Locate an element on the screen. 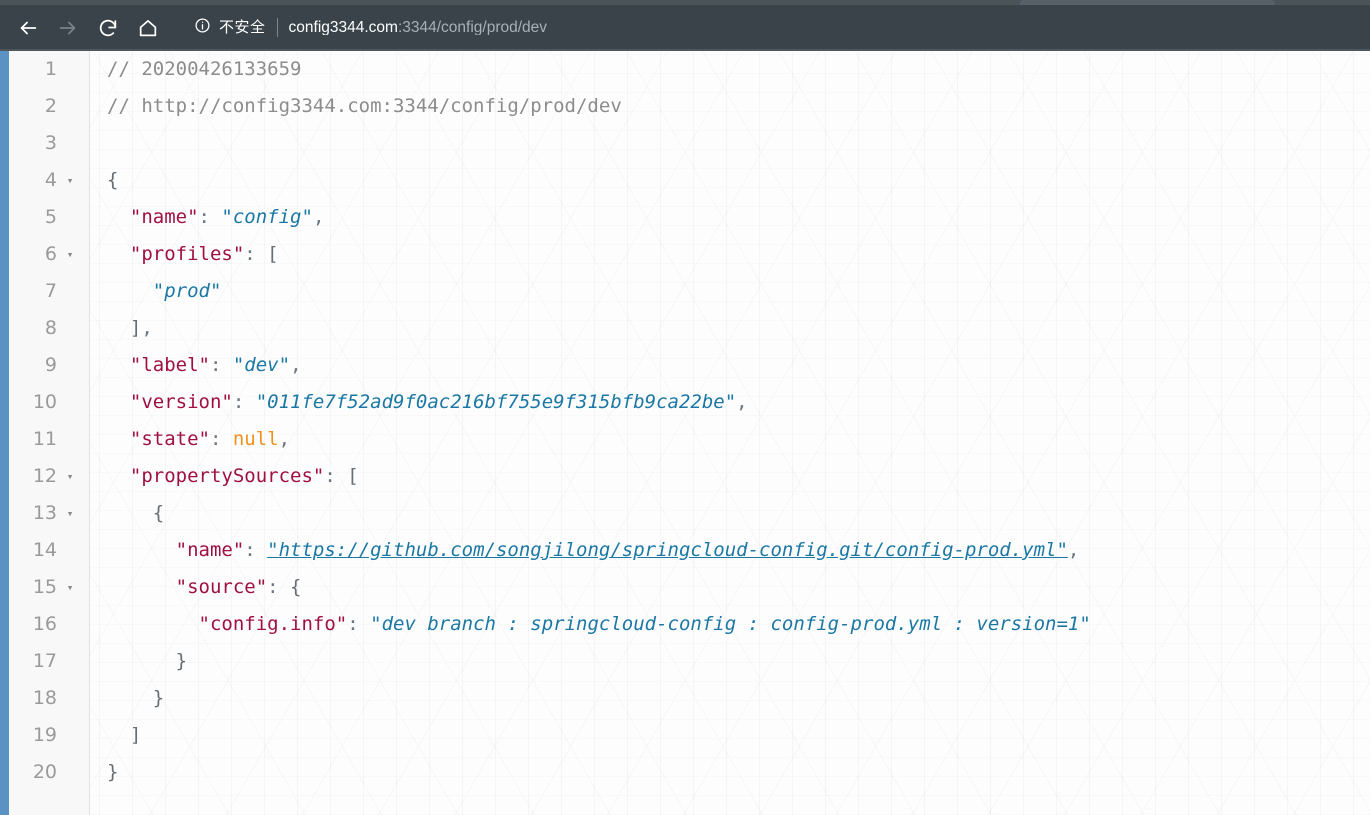  line-number: 17 is located at coordinates (44, 661).